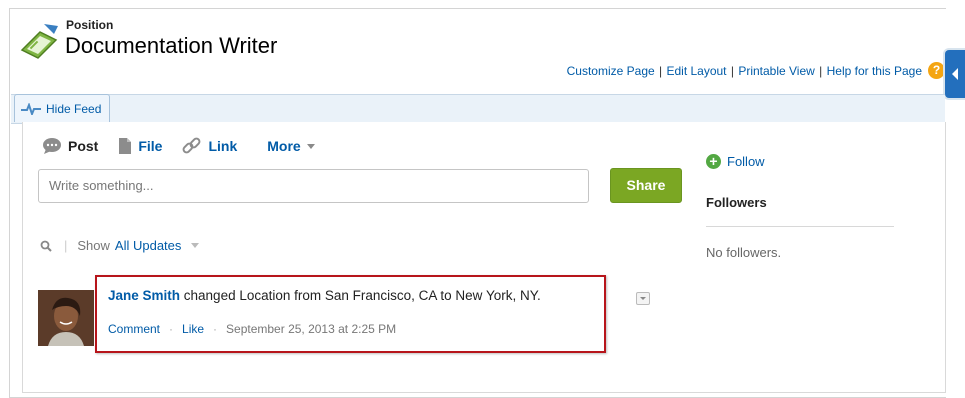 The height and width of the screenshot is (398, 965). Describe the element at coordinates (311, 329) in the screenshot. I see `post-timestamp: September 25, 2013 at 2:25 PM` at that location.